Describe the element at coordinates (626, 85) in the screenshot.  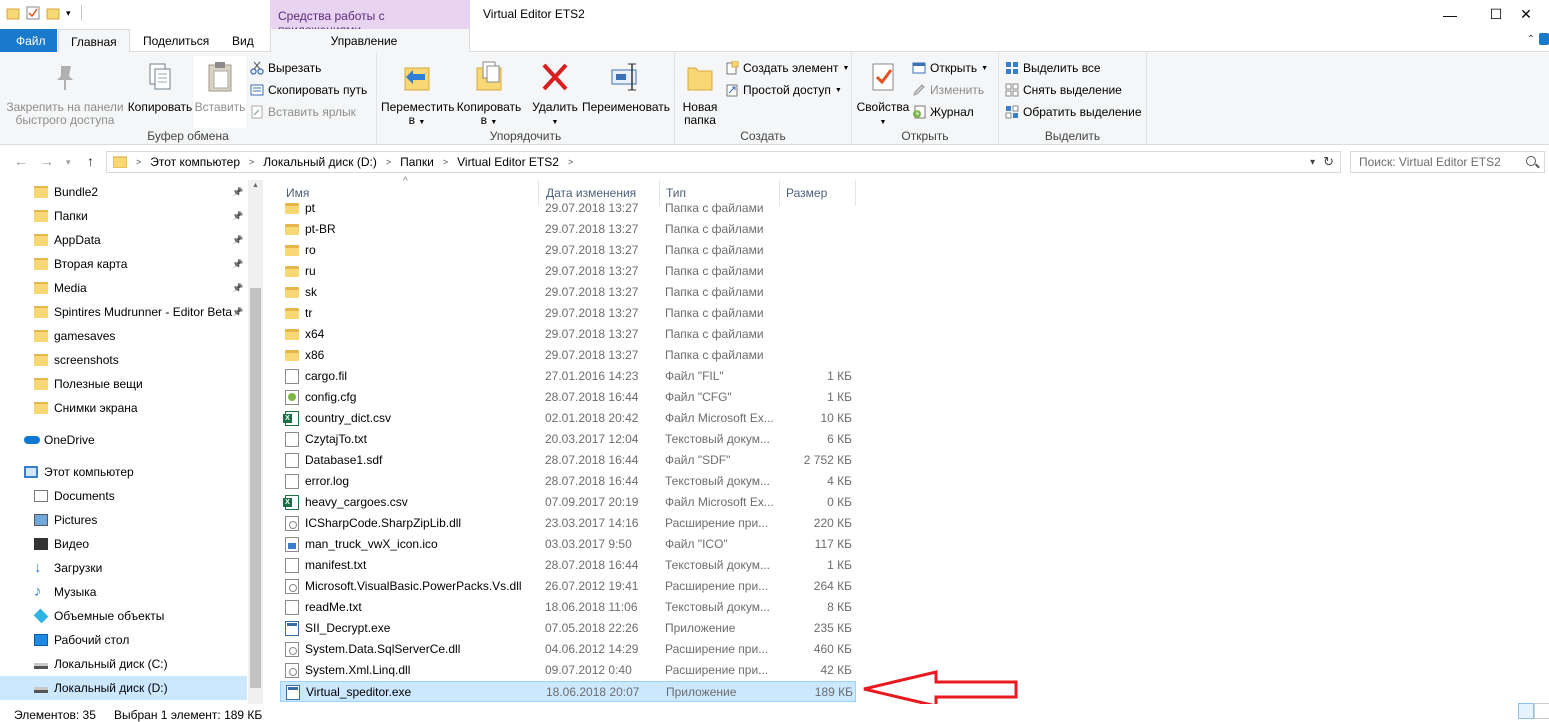
I see `rename-button: Переименовать` at that location.